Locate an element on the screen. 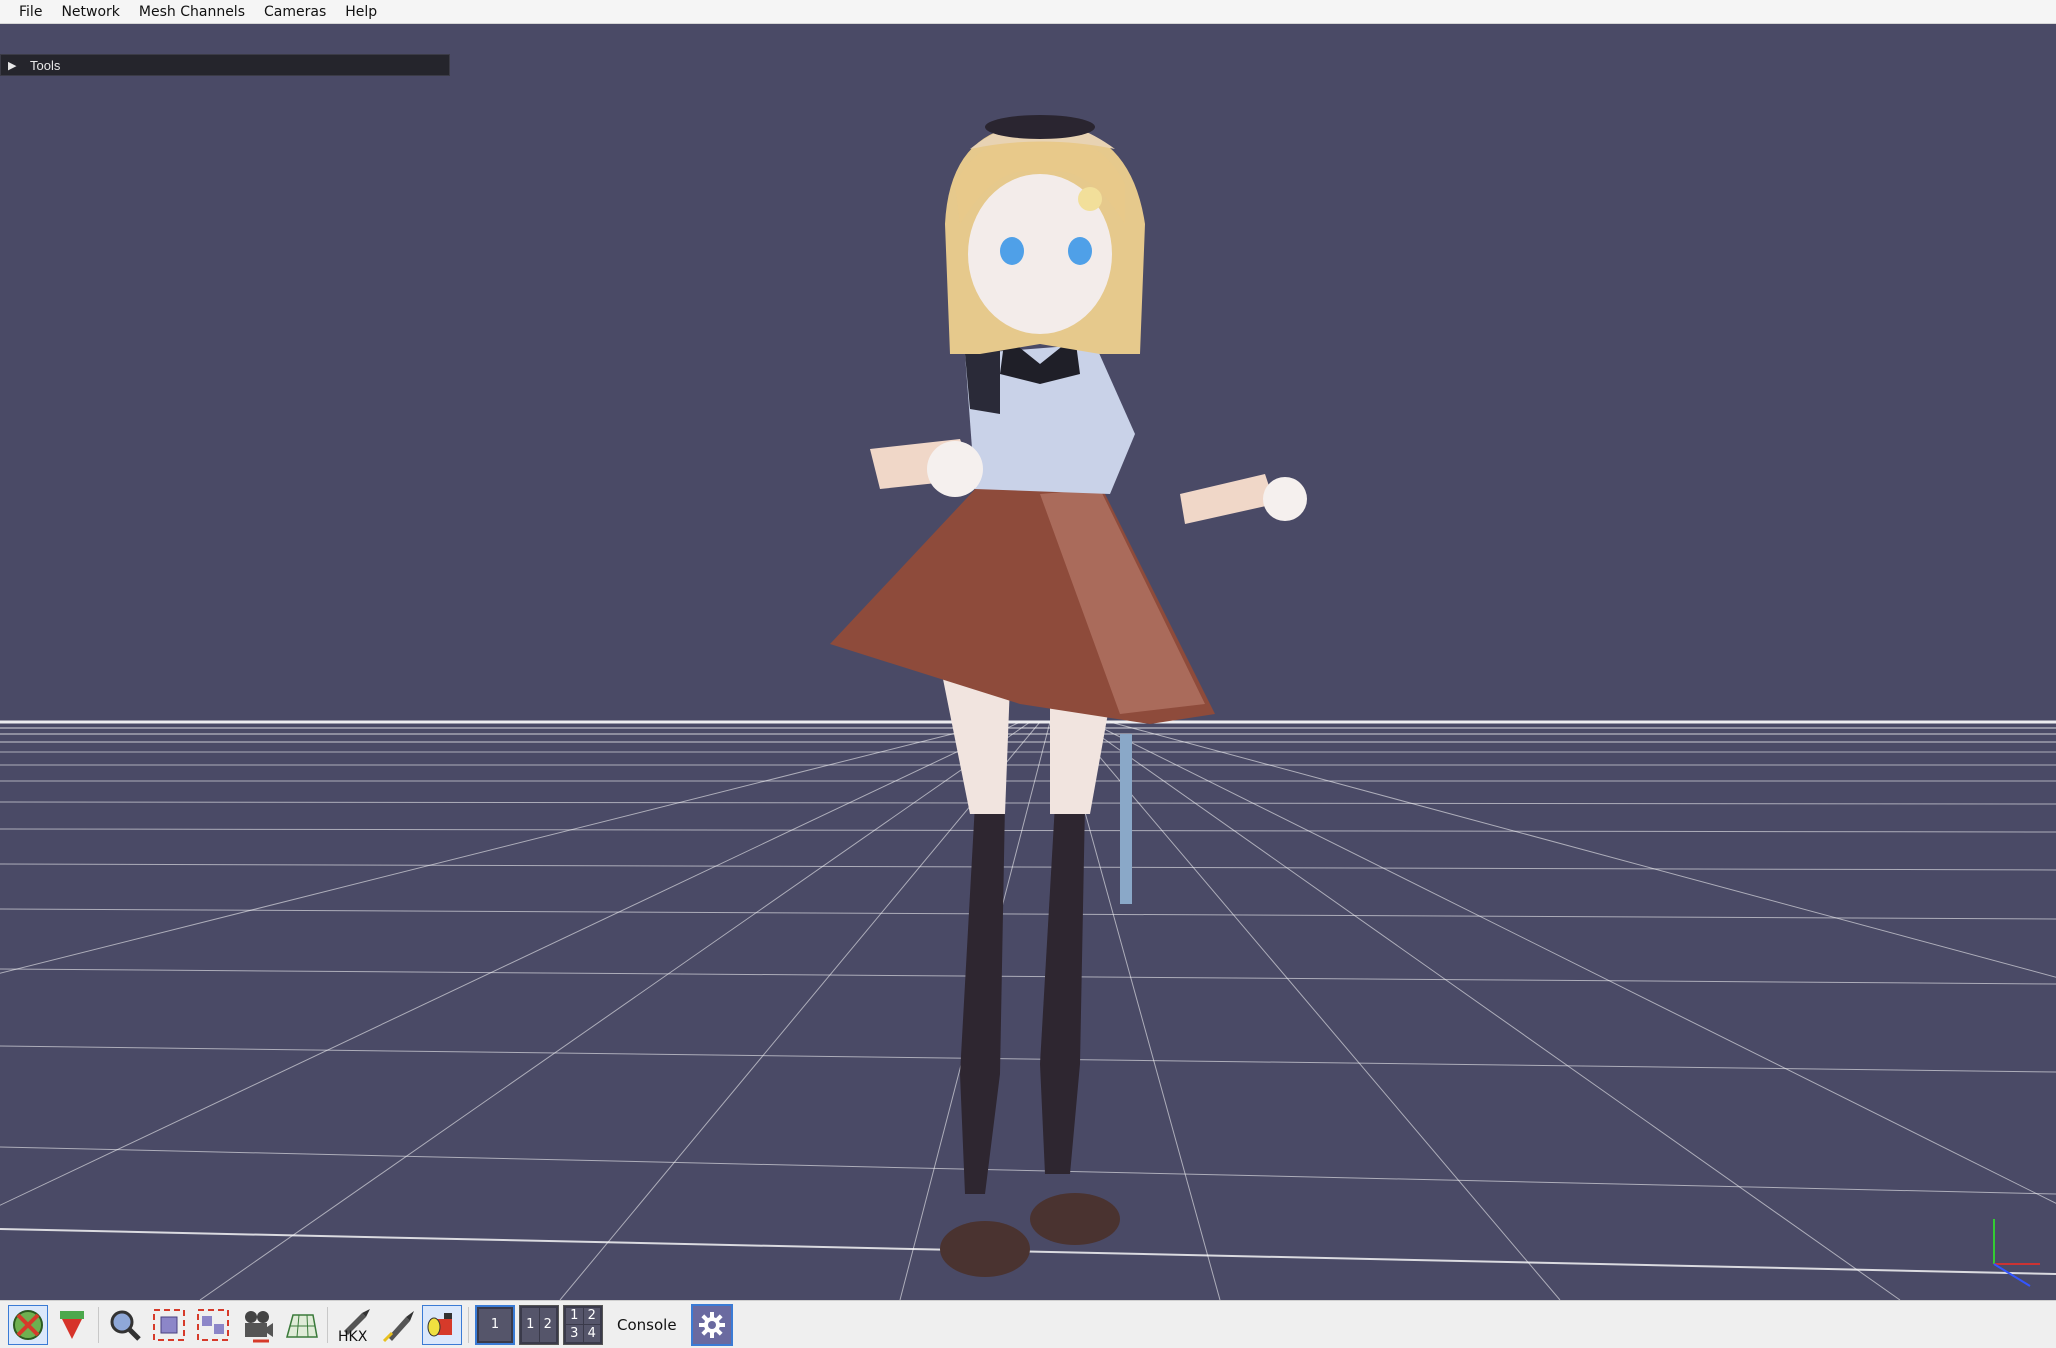  gear-icon is located at coordinates (711, 1324).